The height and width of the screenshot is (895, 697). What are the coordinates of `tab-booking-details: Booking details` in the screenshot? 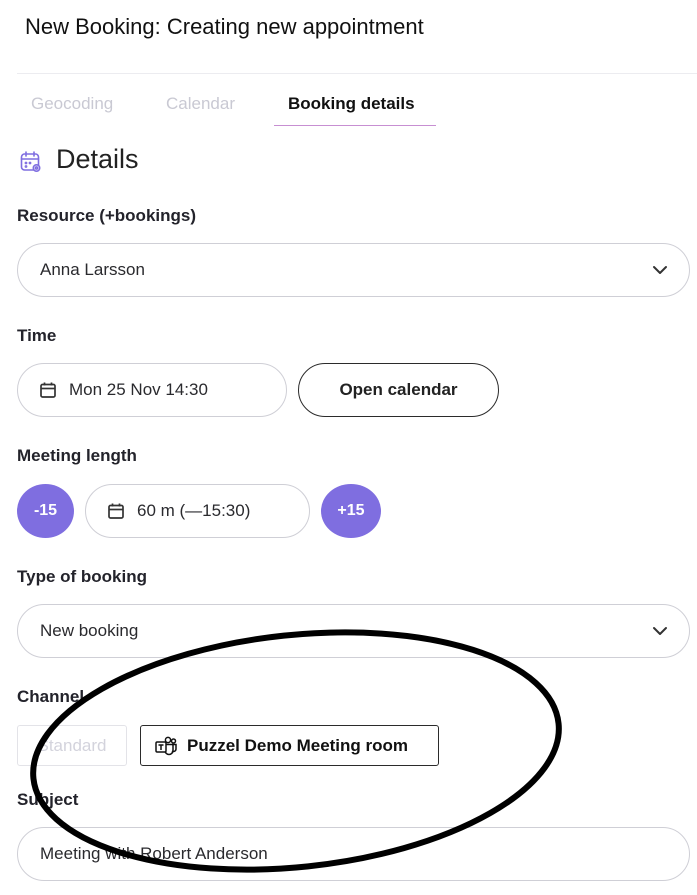 It's located at (351, 104).